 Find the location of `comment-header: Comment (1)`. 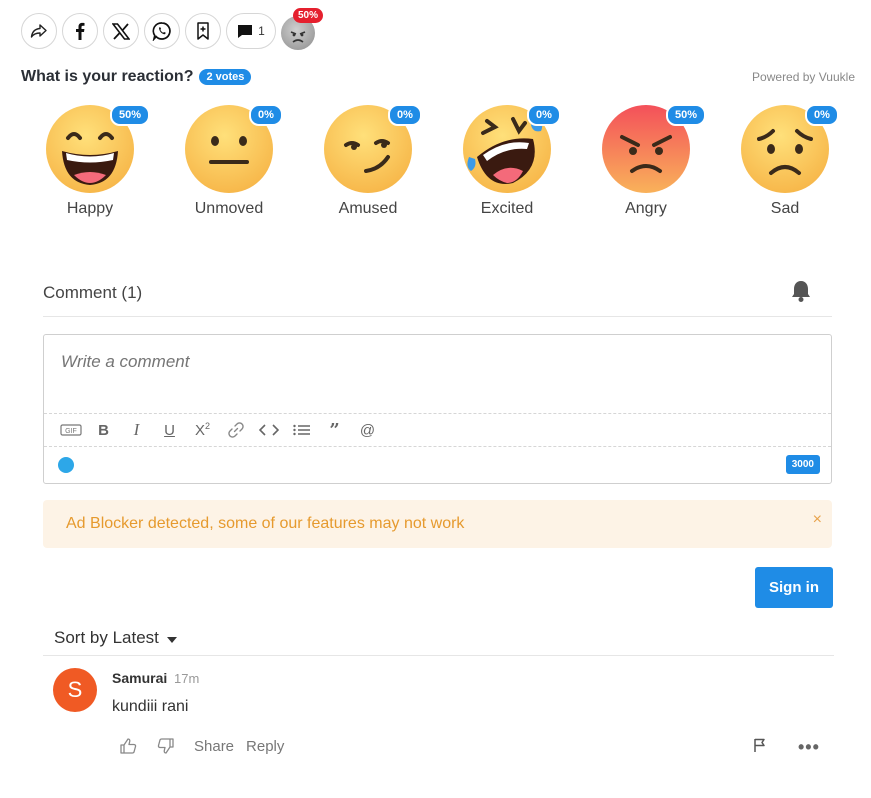

comment-header: Comment (1) is located at coordinates (93, 292).